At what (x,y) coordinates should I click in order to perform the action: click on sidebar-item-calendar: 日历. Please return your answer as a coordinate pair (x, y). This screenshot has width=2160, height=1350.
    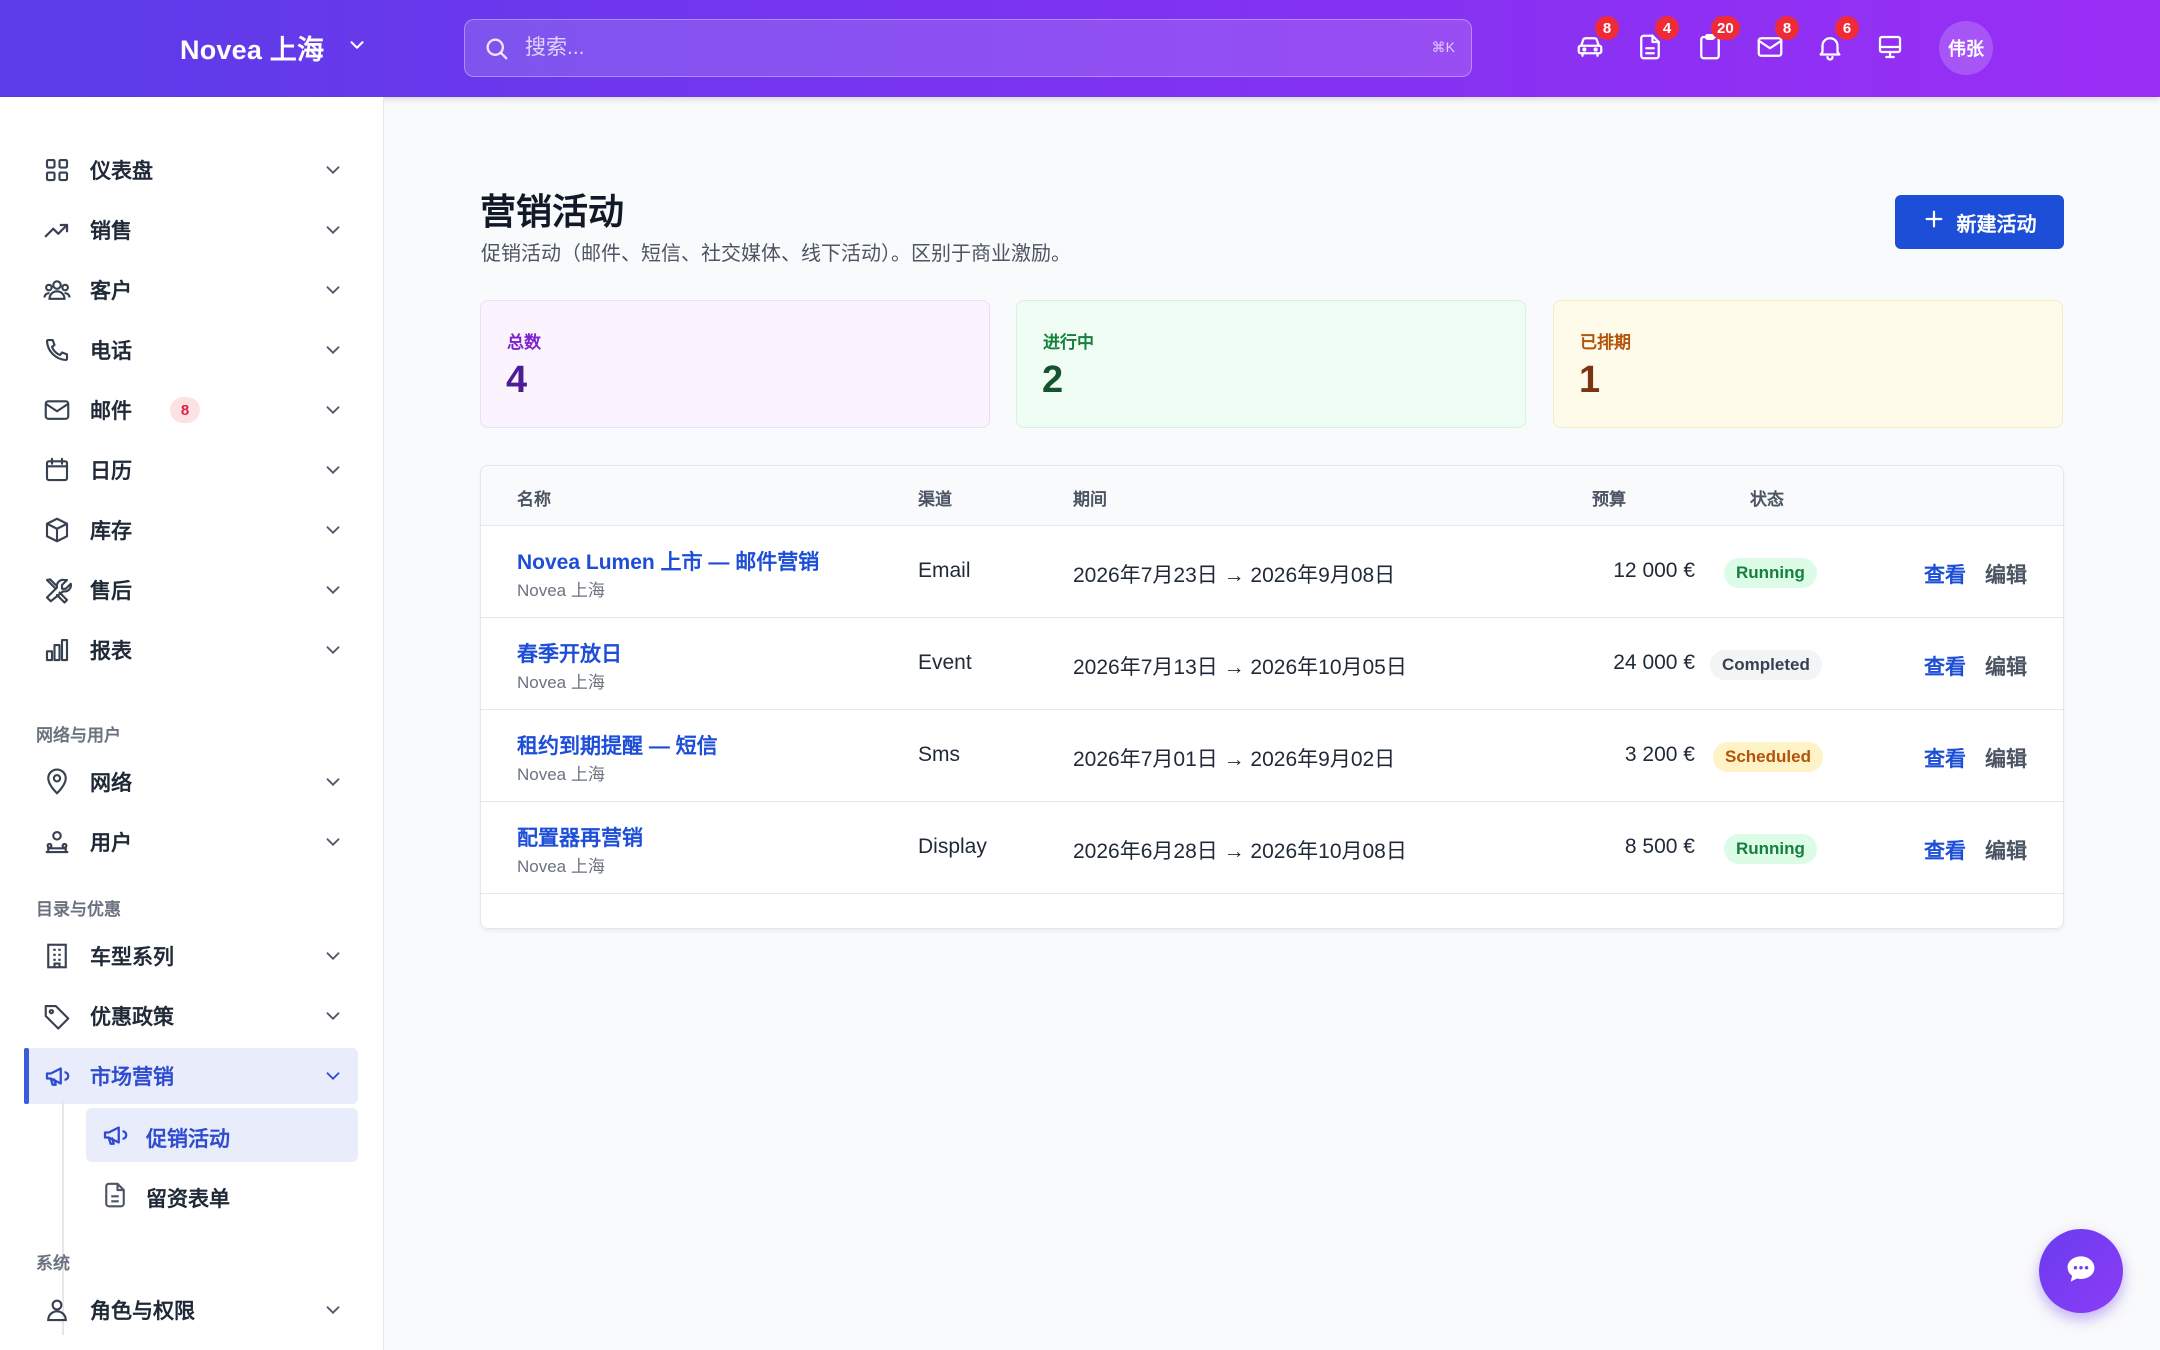
    Looking at the image, I should click on (191, 470).